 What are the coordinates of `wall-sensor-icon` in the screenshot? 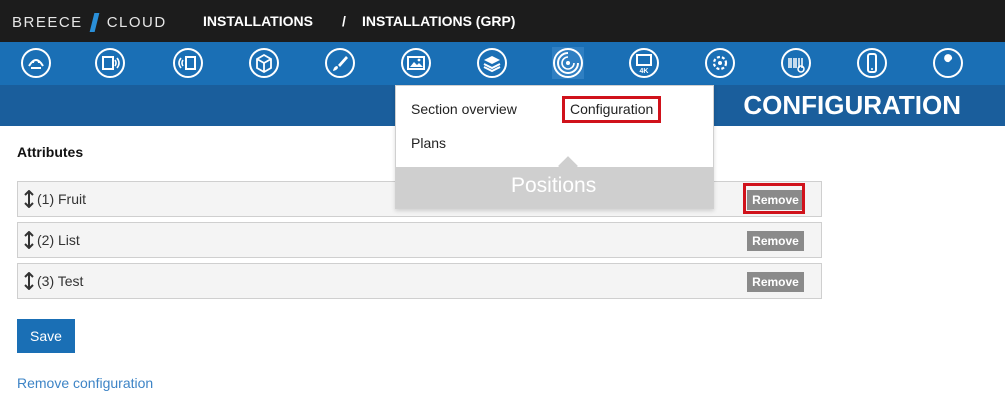 It's located at (110, 63).